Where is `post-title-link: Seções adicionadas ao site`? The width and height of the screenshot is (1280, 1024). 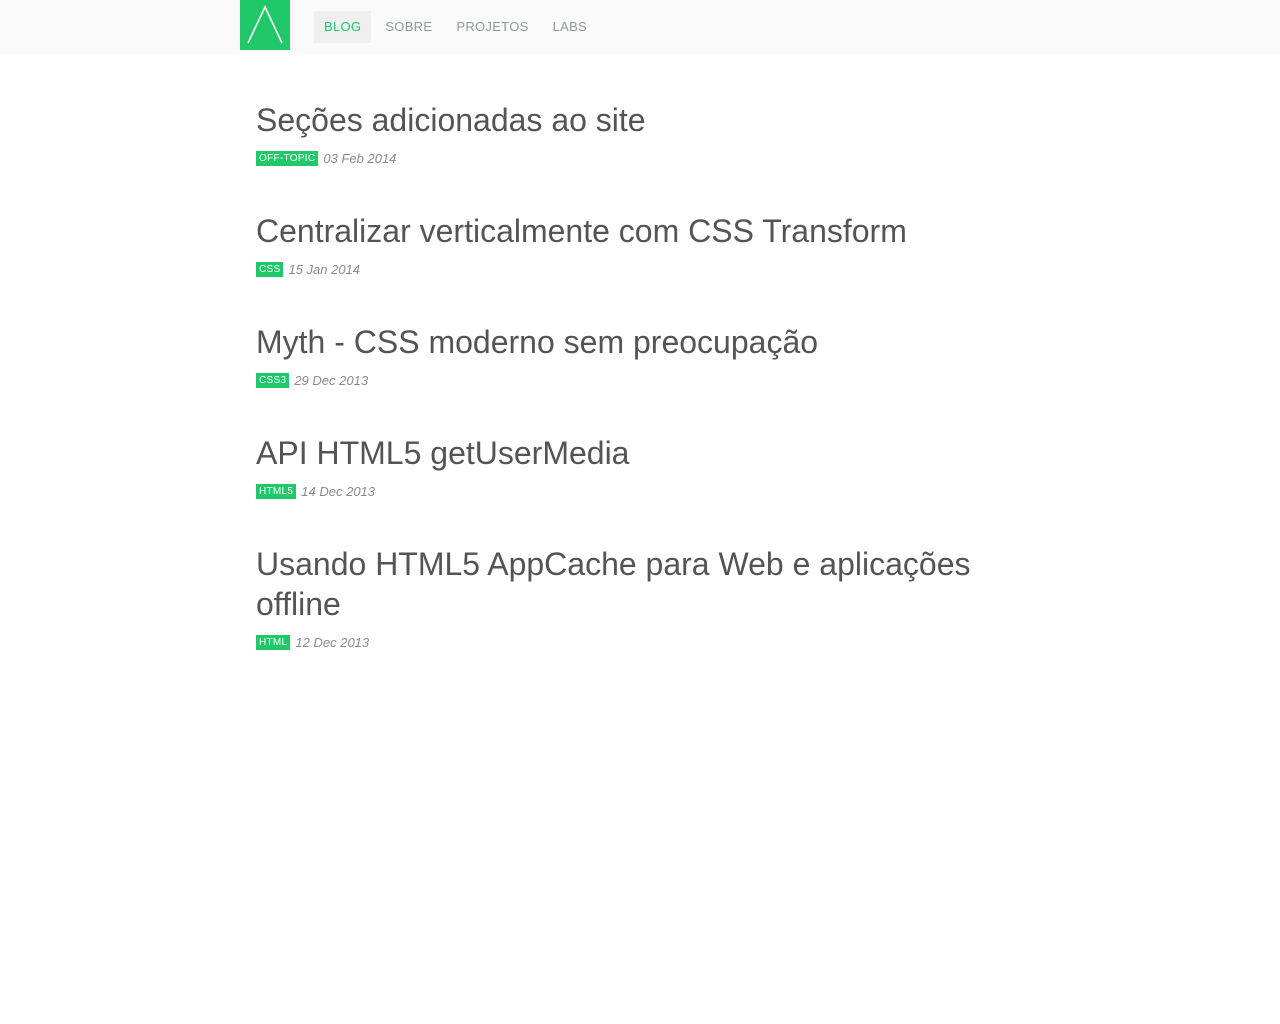 post-title-link: Seções adicionadas ao site is located at coordinates (636, 120).